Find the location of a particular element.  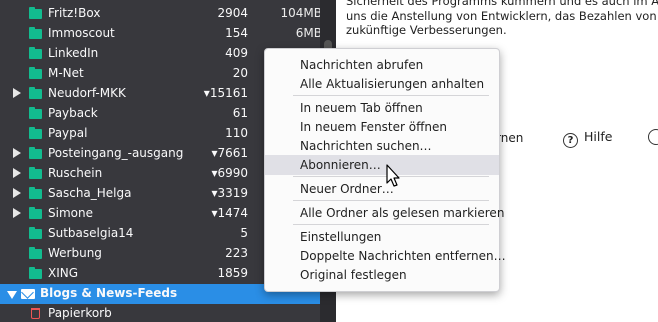

menu-item-label: Alle Ordner als gelesen markieren is located at coordinates (402, 213).